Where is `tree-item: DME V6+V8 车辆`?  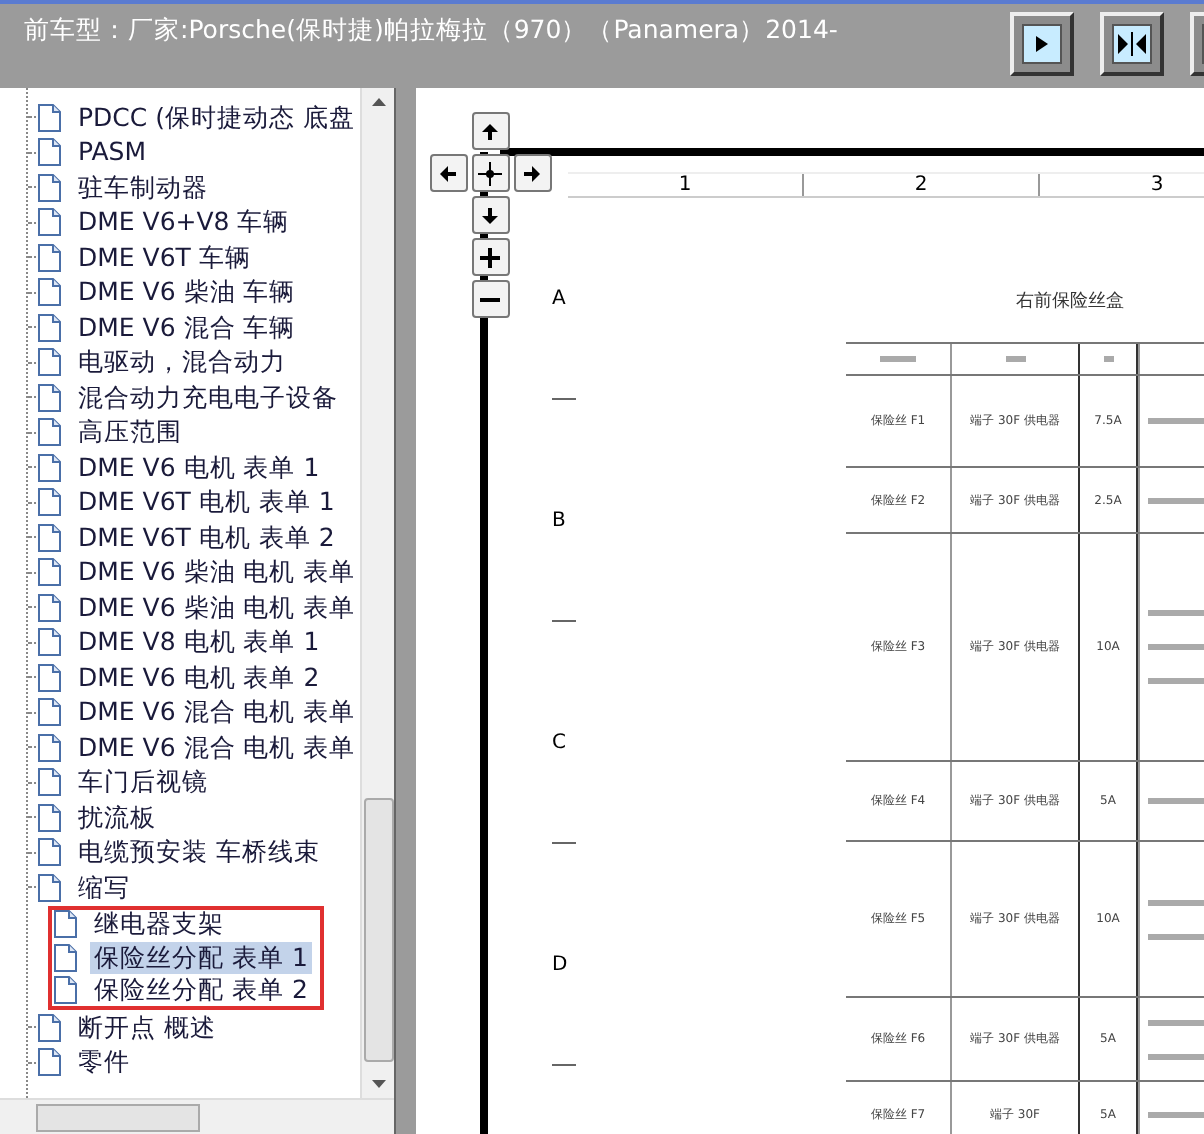
tree-item: DME V6+V8 车辆 is located at coordinates (184, 222).